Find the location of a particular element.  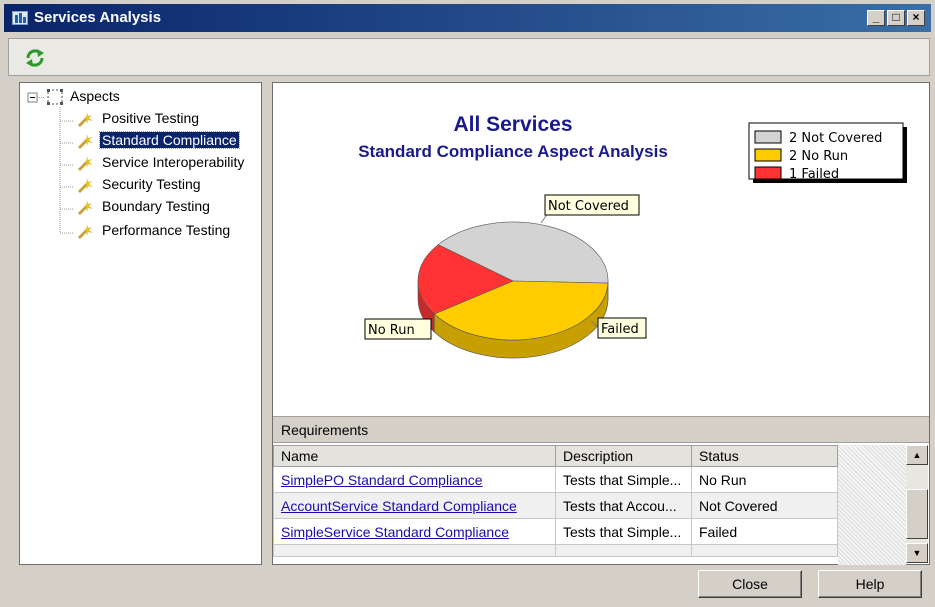

tree-item-label: Boundary Testing is located at coordinates (156, 206).